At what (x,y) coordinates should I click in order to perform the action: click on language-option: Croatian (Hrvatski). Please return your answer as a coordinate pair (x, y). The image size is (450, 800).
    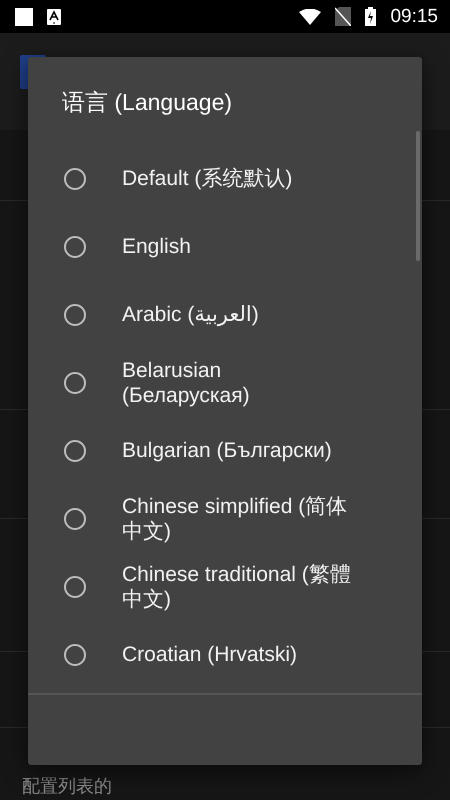
    Looking at the image, I should click on (238, 655).